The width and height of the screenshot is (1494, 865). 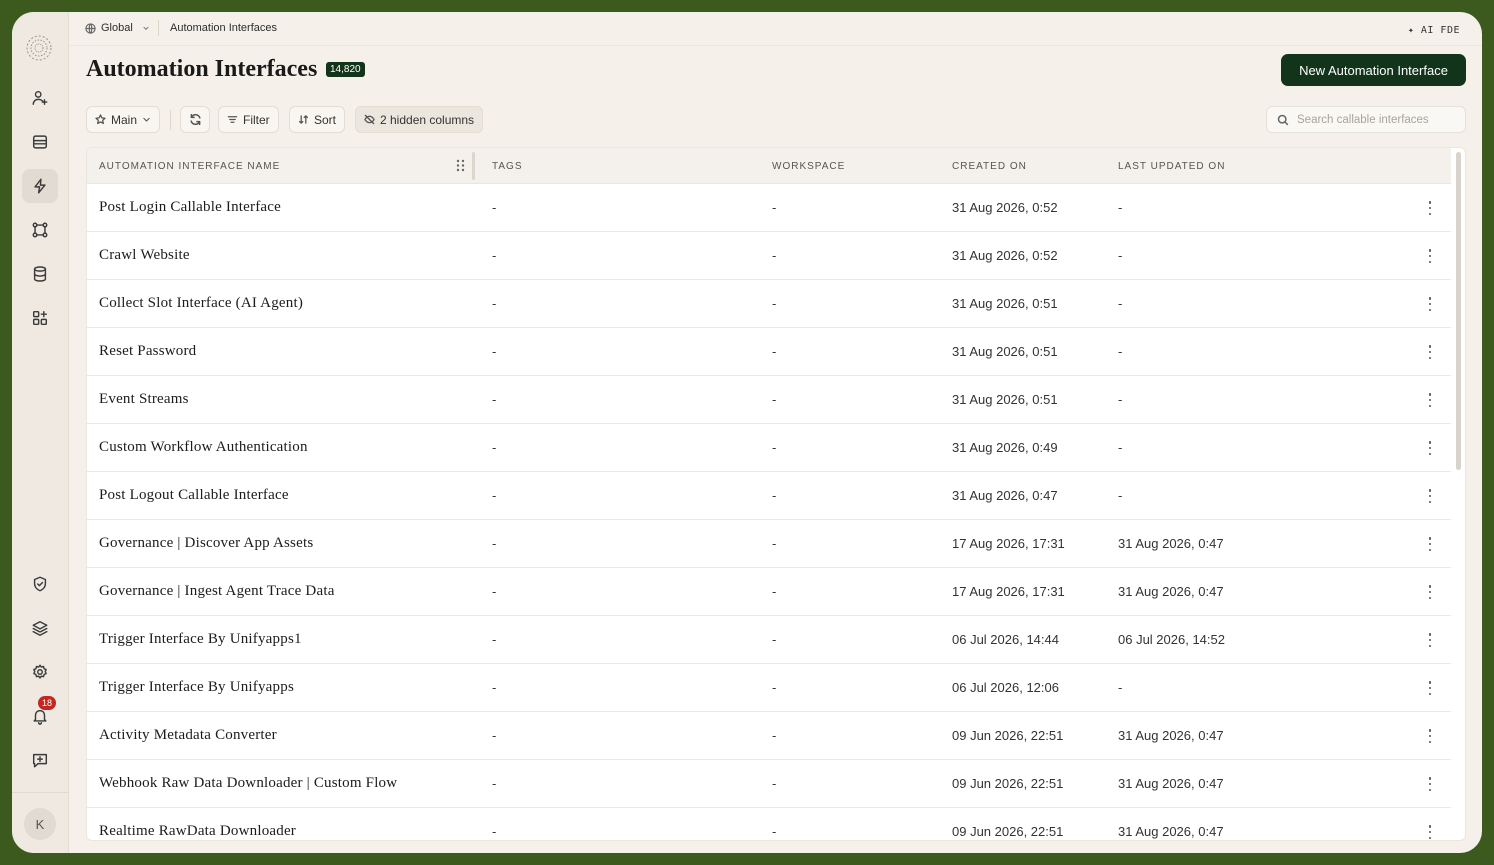 What do you see at coordinates (369, 119) in the screenshot?
I see `eye-off-icon` at bounding box center [369, 119].